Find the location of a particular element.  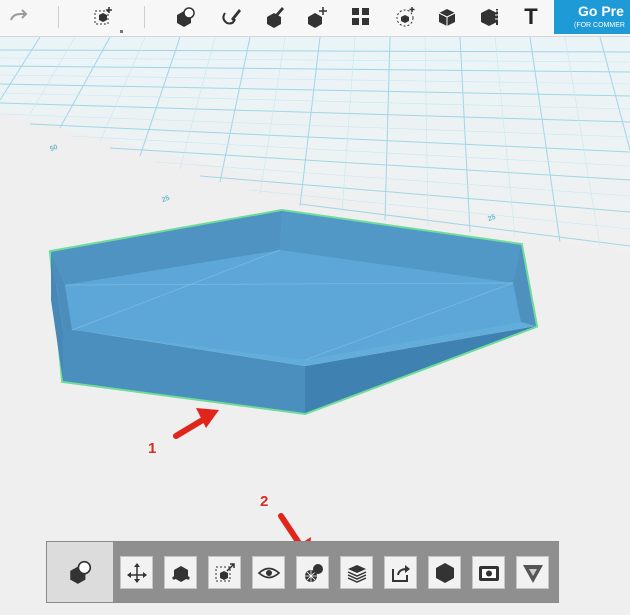

shape-icon is located at coordinates (81, 572).